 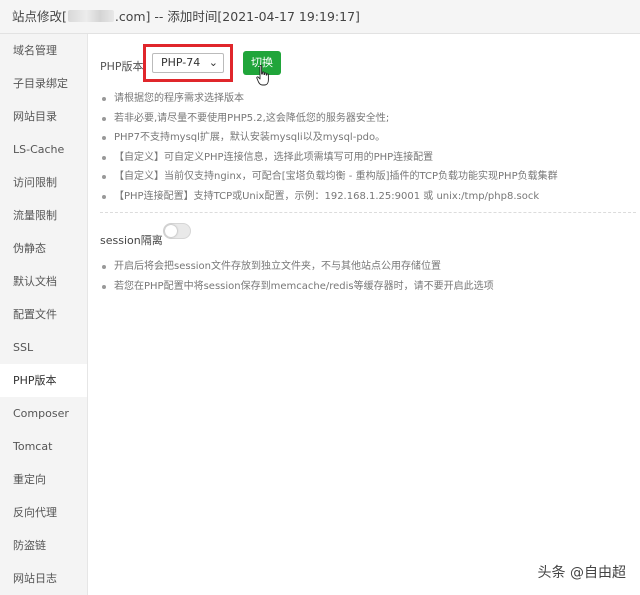 I want to click on sidebar-item-ssl: SSL, so click(x=43, y=347).